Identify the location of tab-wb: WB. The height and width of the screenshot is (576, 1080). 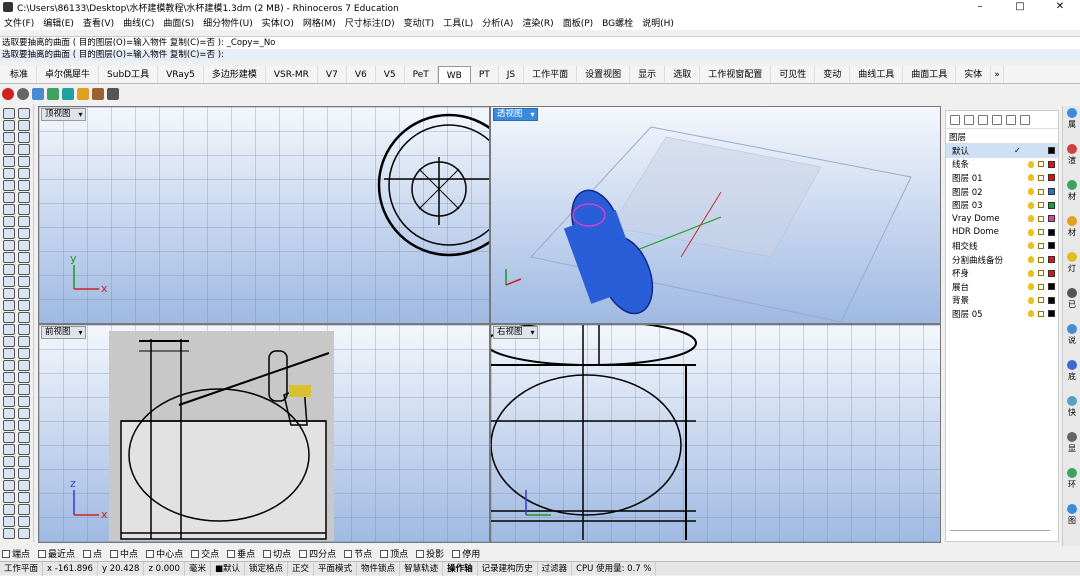
(454, 74).